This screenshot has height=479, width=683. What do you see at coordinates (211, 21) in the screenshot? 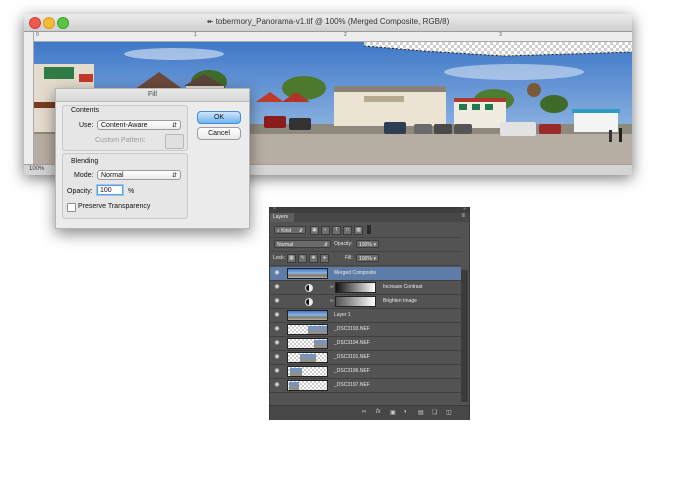
I see `document-file-icon: ↞` at bounding box center [211, 21].